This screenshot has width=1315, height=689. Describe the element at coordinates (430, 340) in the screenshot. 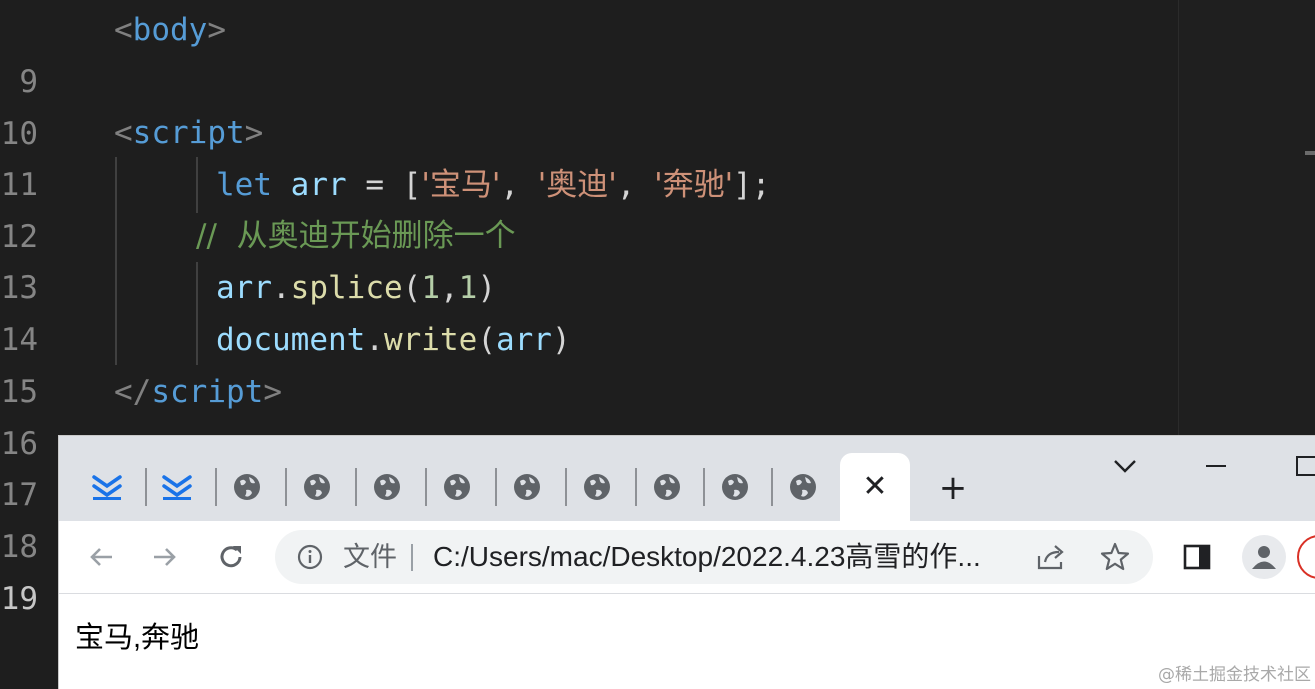

I see `method-name: write` at that location.